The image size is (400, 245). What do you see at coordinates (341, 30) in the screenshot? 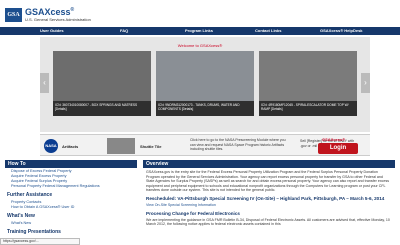
I see `nav-helpdesk: GSAXcess® HelpDesk` at bounding box center [341, 30].